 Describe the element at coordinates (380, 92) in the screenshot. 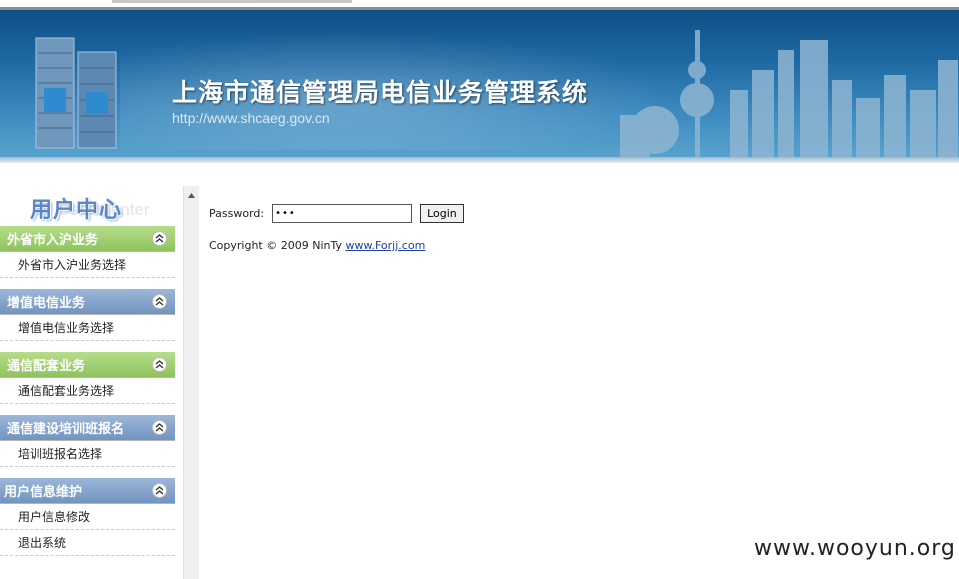

I see `system-title: 上海市通信管理局电信业务管理系统` at that location.